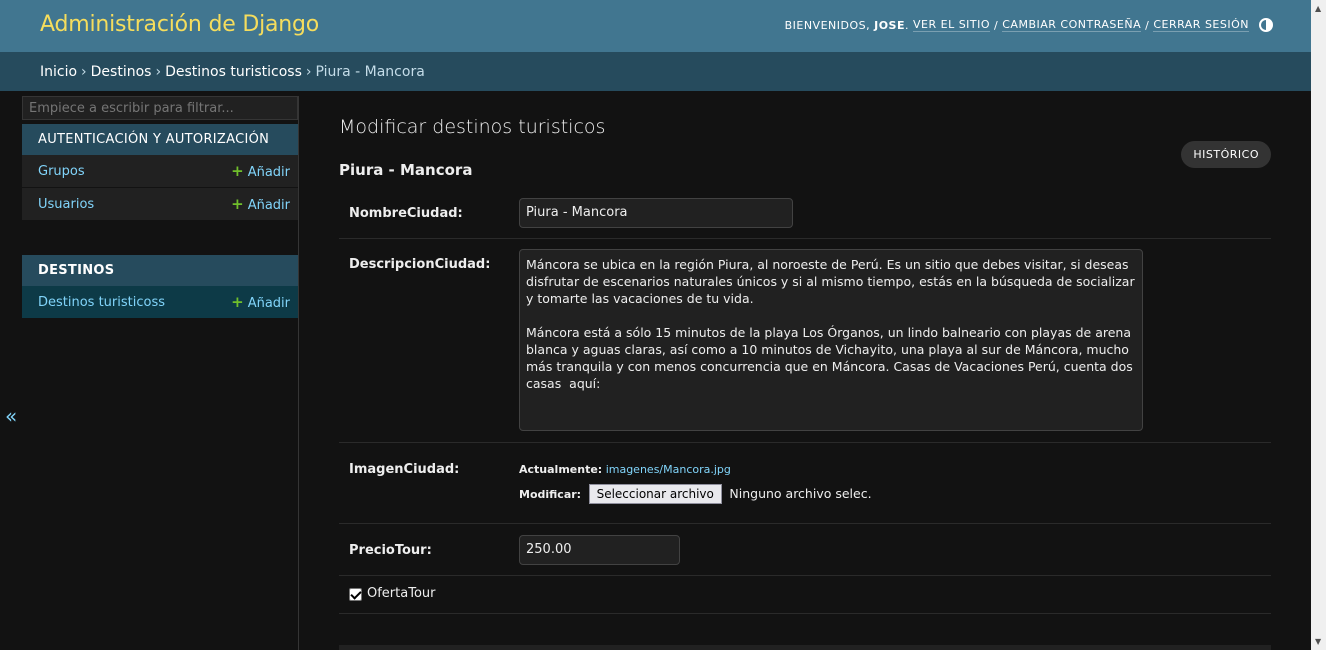 The height and width of the screenshot is (650, 1326). What do you see at coordinates (655, 494) in the screenshot?
I see `select-file-button: Seleccionar archivo` at bounding box center [655, 494].